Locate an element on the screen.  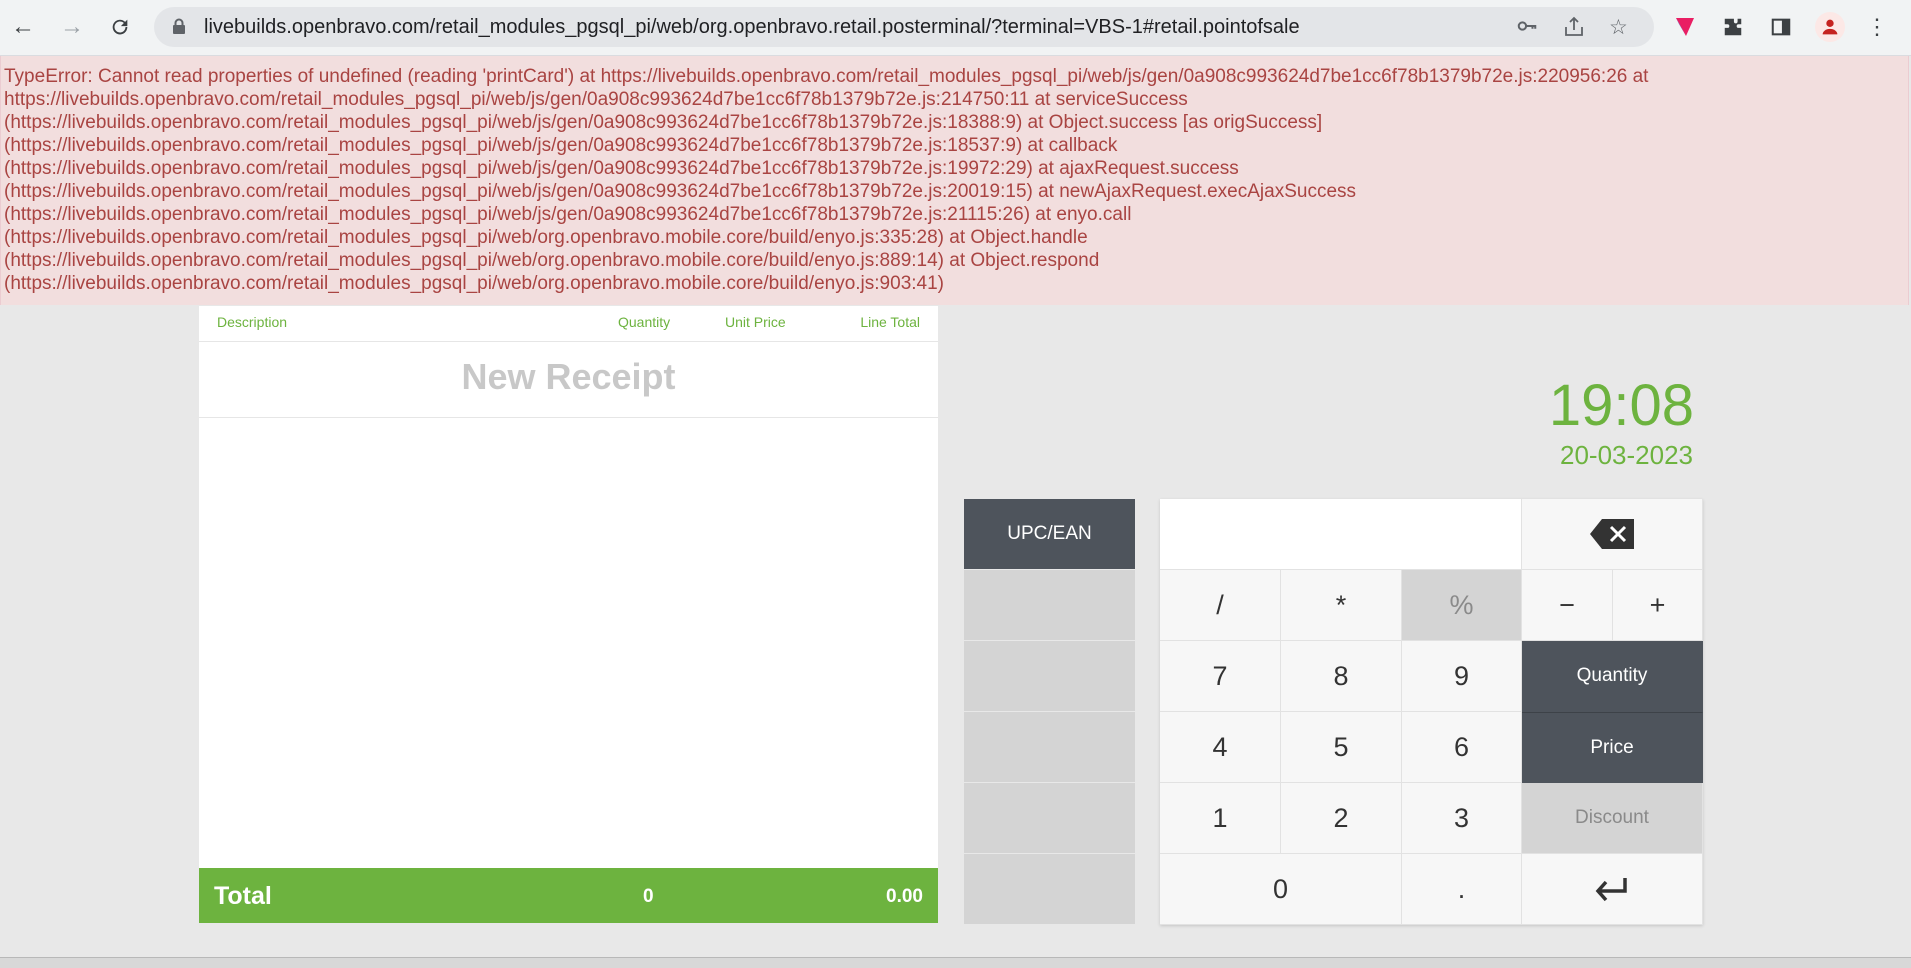
puzzle-icon is located at coordinates (1733, 27).